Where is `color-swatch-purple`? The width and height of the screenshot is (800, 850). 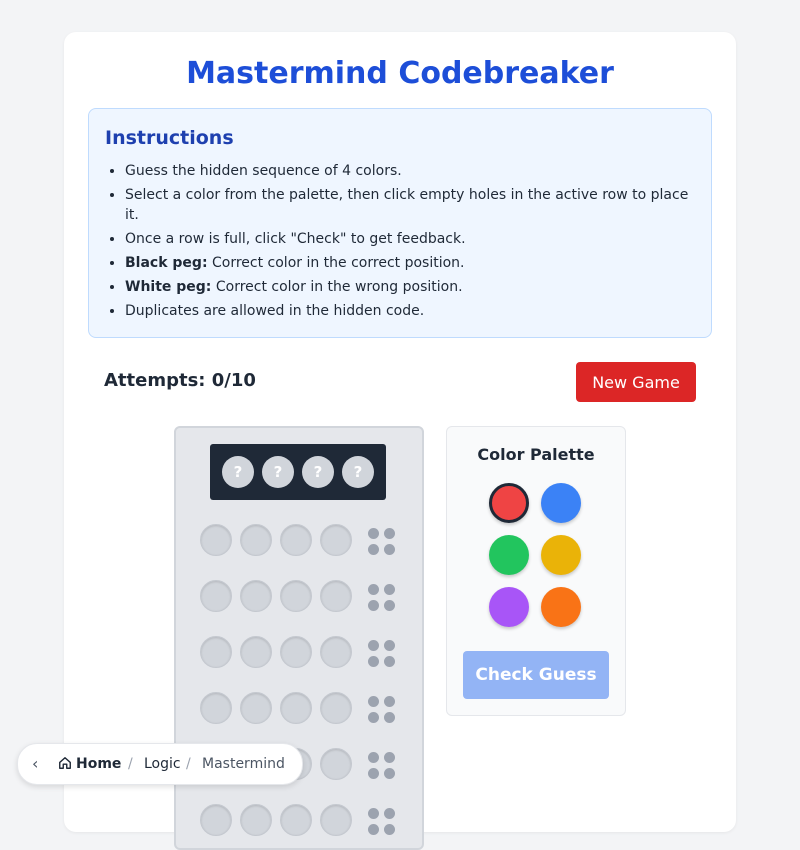
color-swatch-purple is located at coordinates (509, 607).